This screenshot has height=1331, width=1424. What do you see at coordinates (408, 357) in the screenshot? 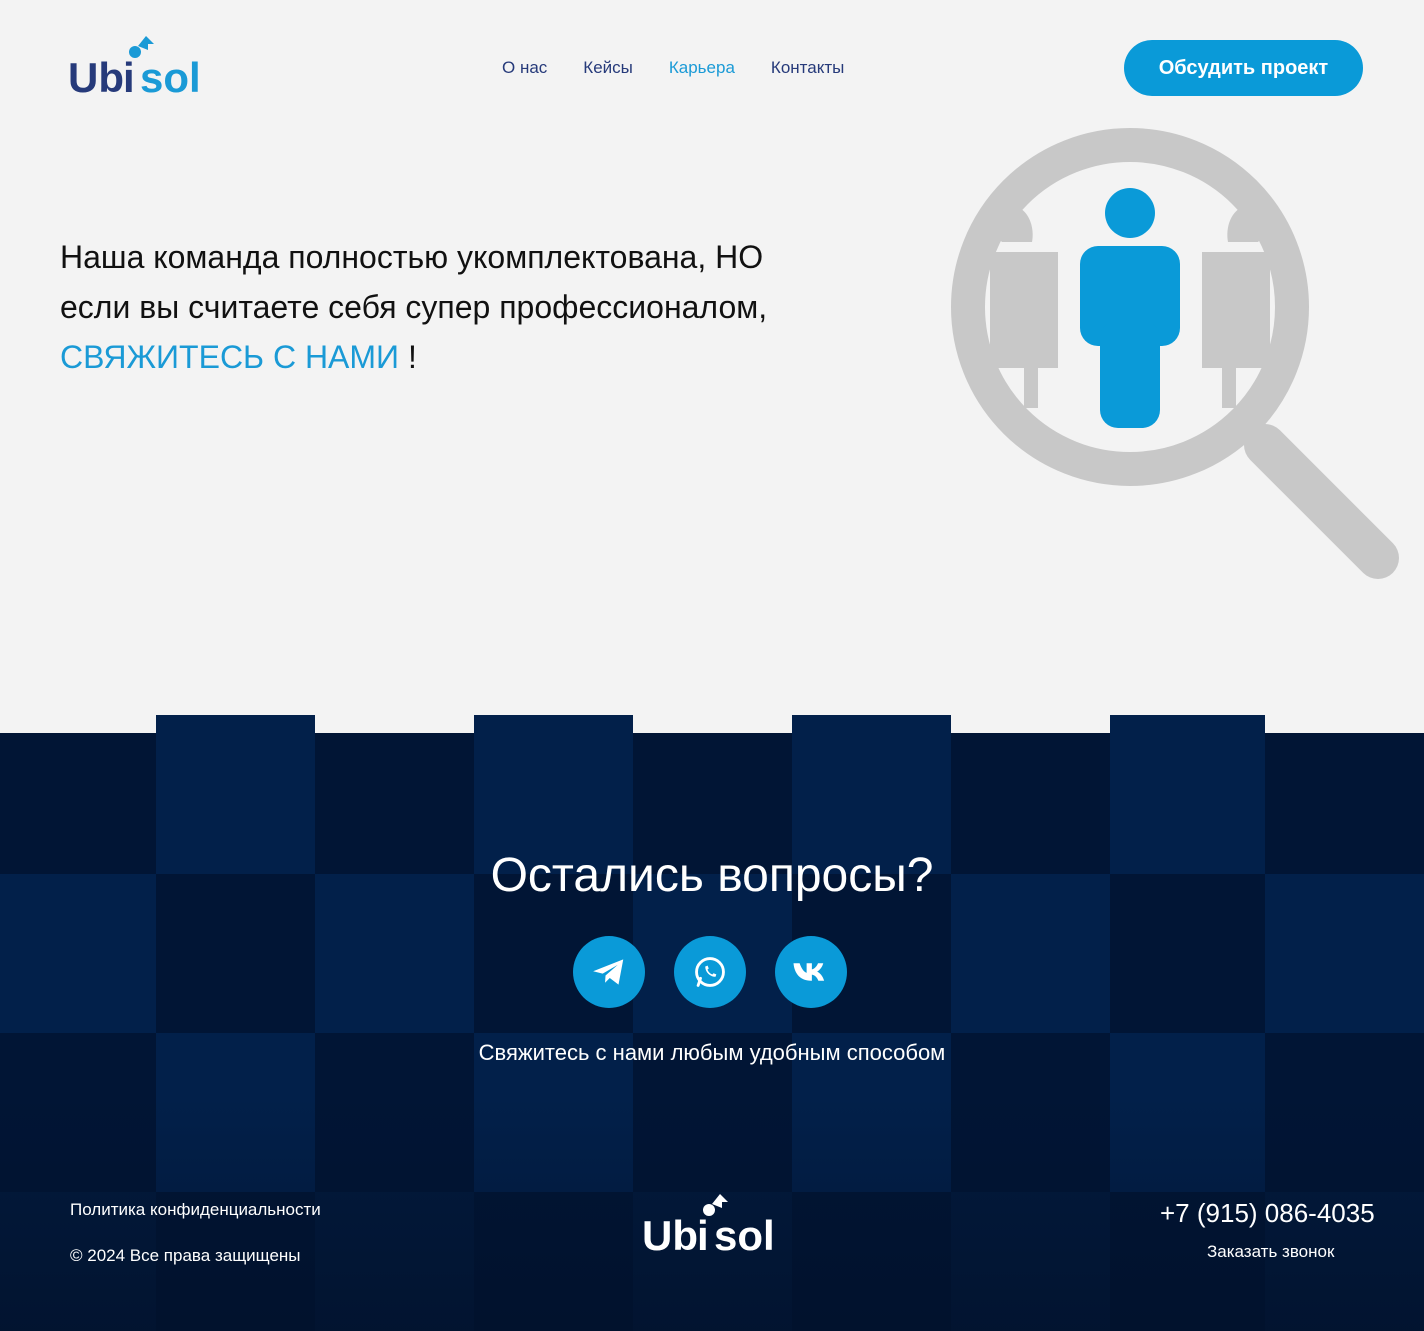
I see `hero-exclamation: !` at bounding box center [408, 357].